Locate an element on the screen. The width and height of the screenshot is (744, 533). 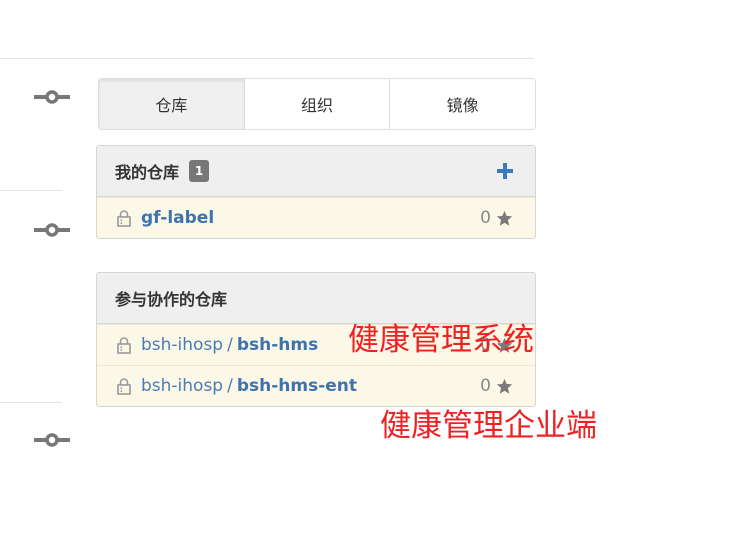
tab-organizations: 组织 is located at coordinates (318, 104).